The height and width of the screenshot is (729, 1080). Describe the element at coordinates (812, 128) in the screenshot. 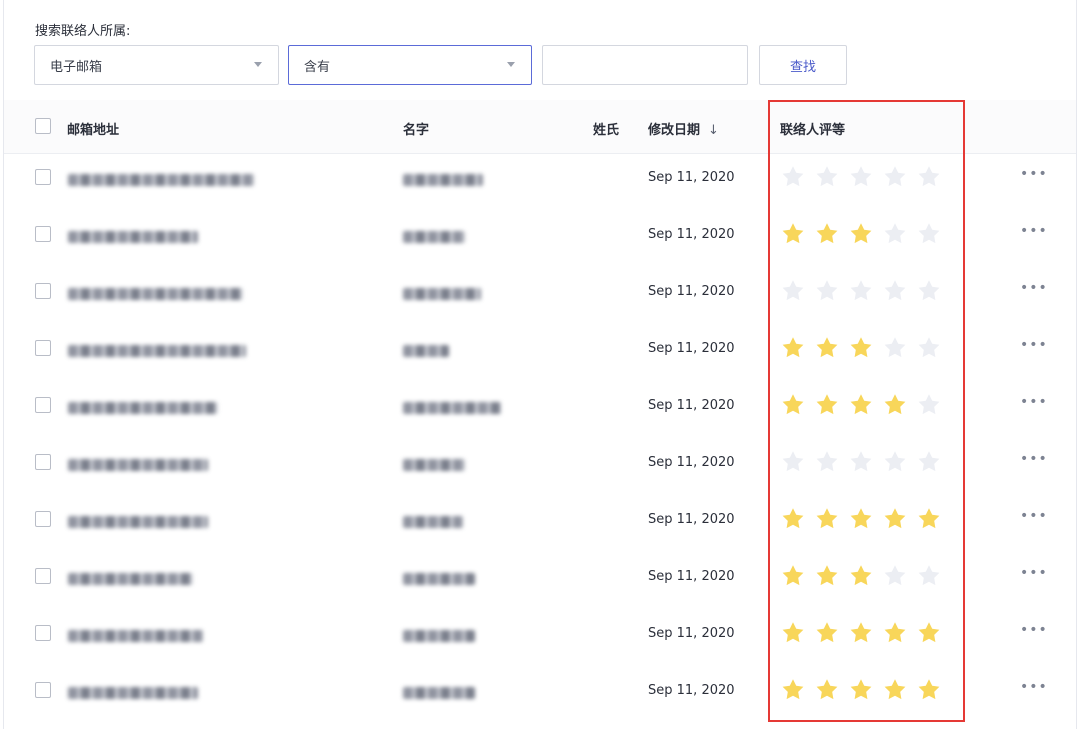

I see `header-rating: 联络人评等` at that location.